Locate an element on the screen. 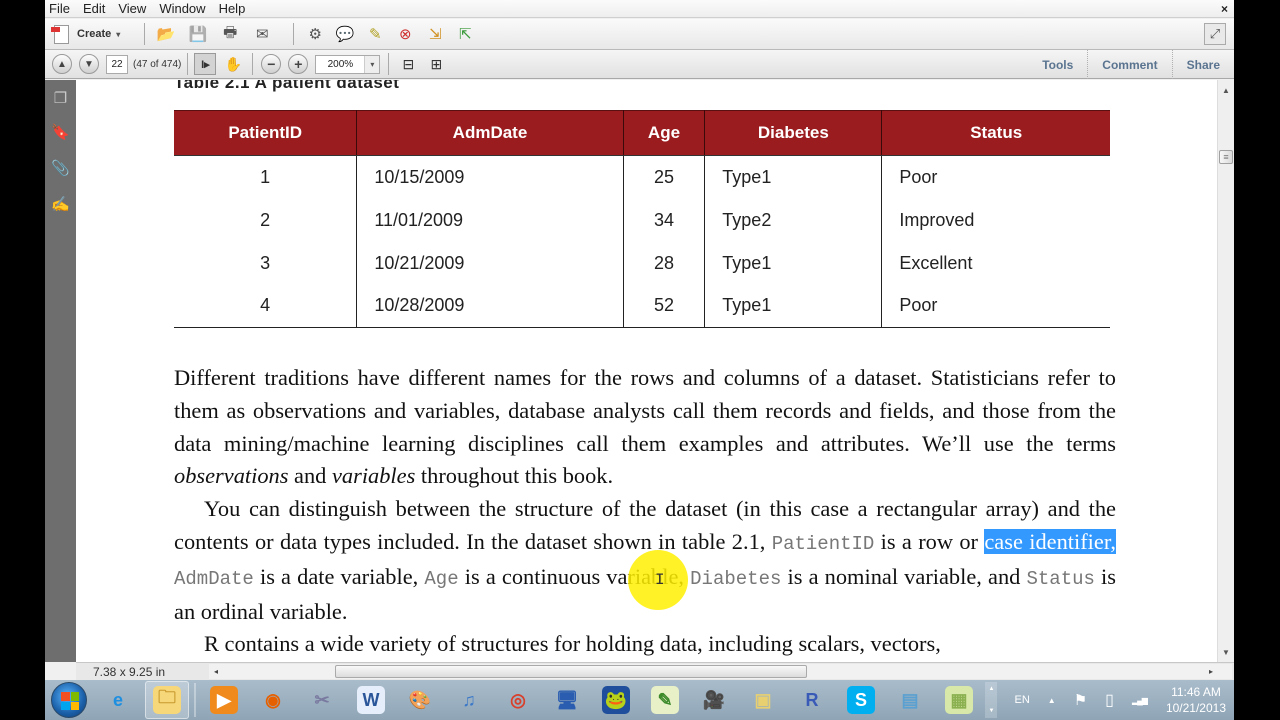  tools-pane-link: Tools is located at coordinates (1057, 64).